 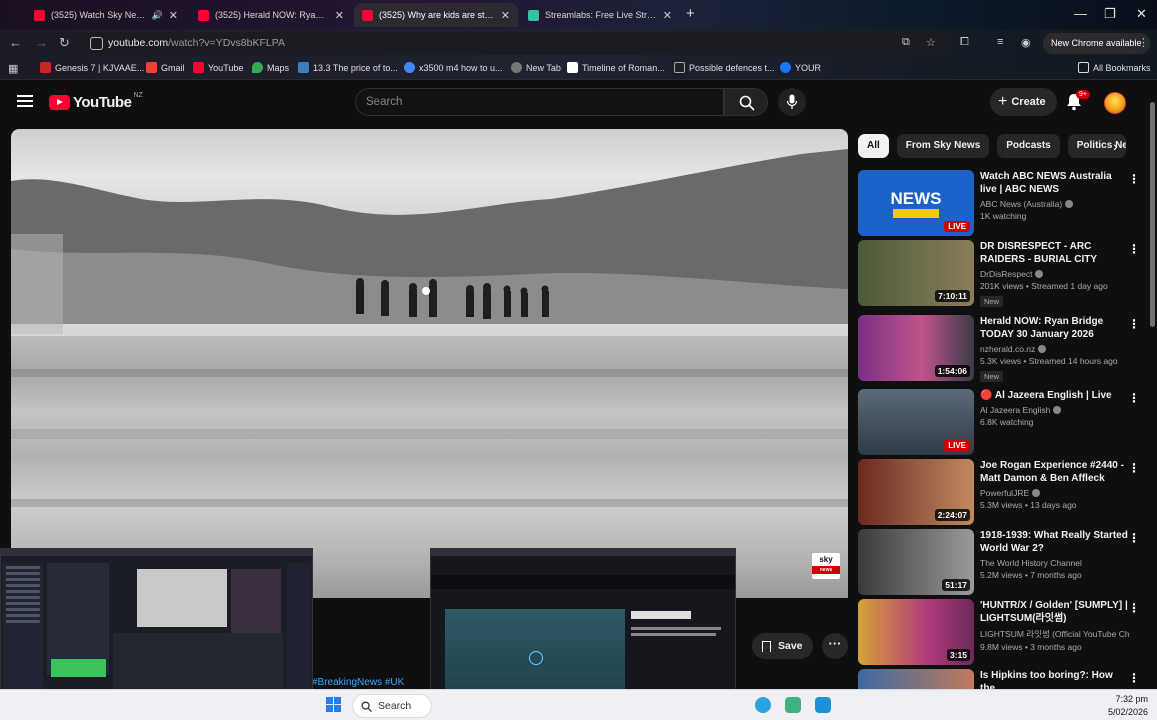 I want to click on browser-tab: (3525) Herald NOW: Ryan Bridg ✕, so click(x=271, y=15).